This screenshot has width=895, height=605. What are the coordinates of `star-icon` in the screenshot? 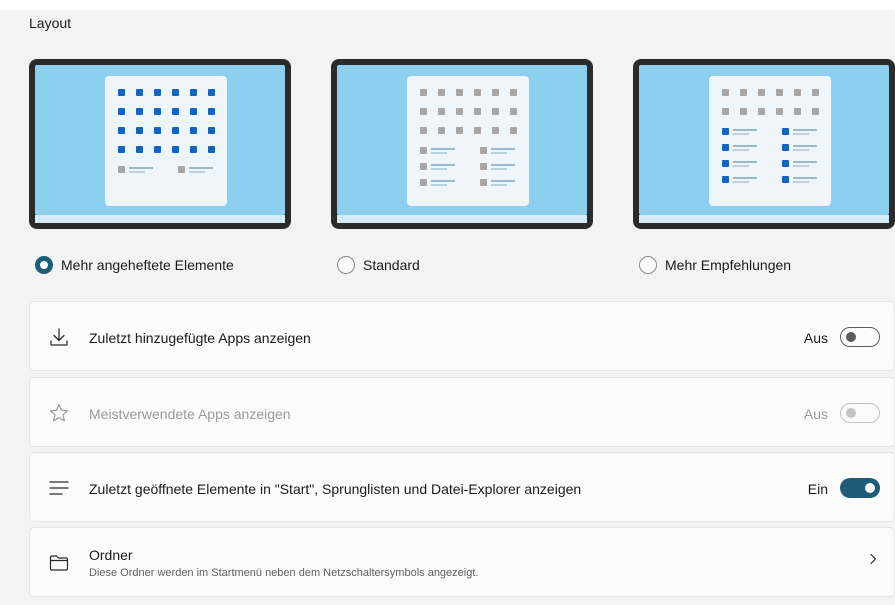 It's located at (59, 412).